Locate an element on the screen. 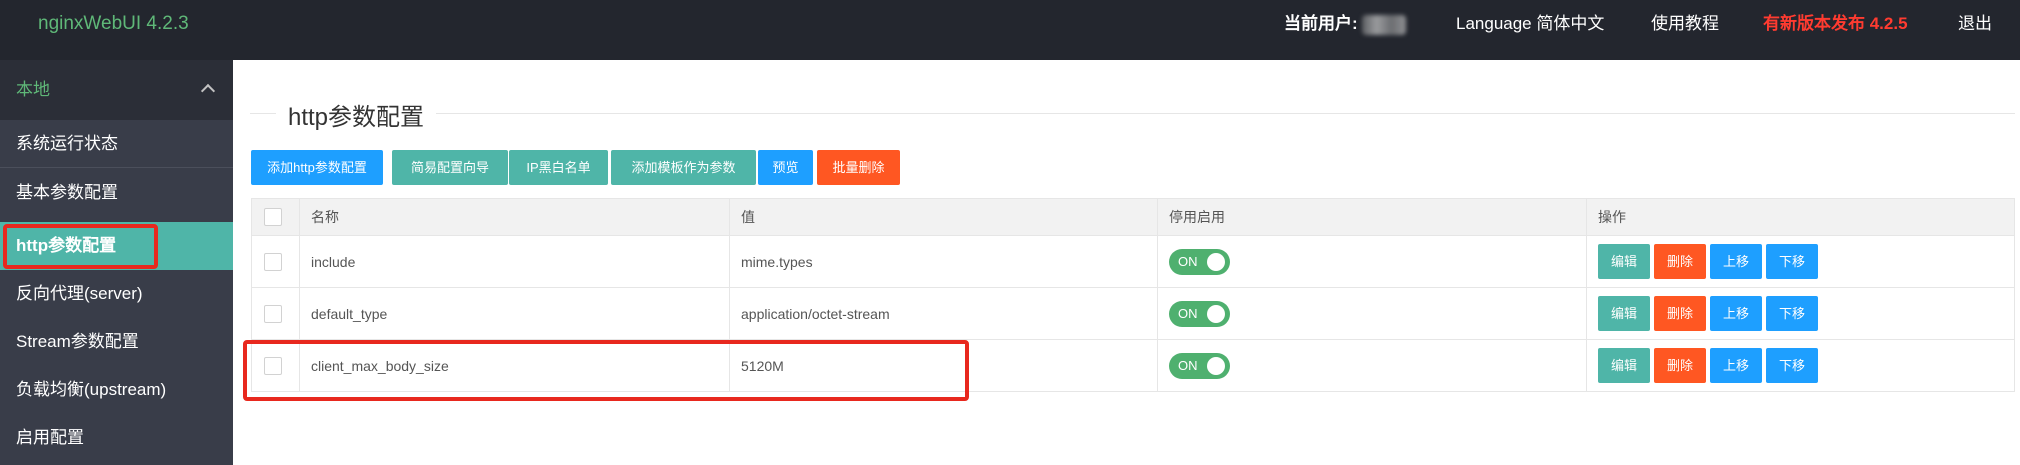 Image resolution: width=2020 pixels, height=465 pixels. batch-delete-button: 批量删除 is located at coordinates (858, 167).